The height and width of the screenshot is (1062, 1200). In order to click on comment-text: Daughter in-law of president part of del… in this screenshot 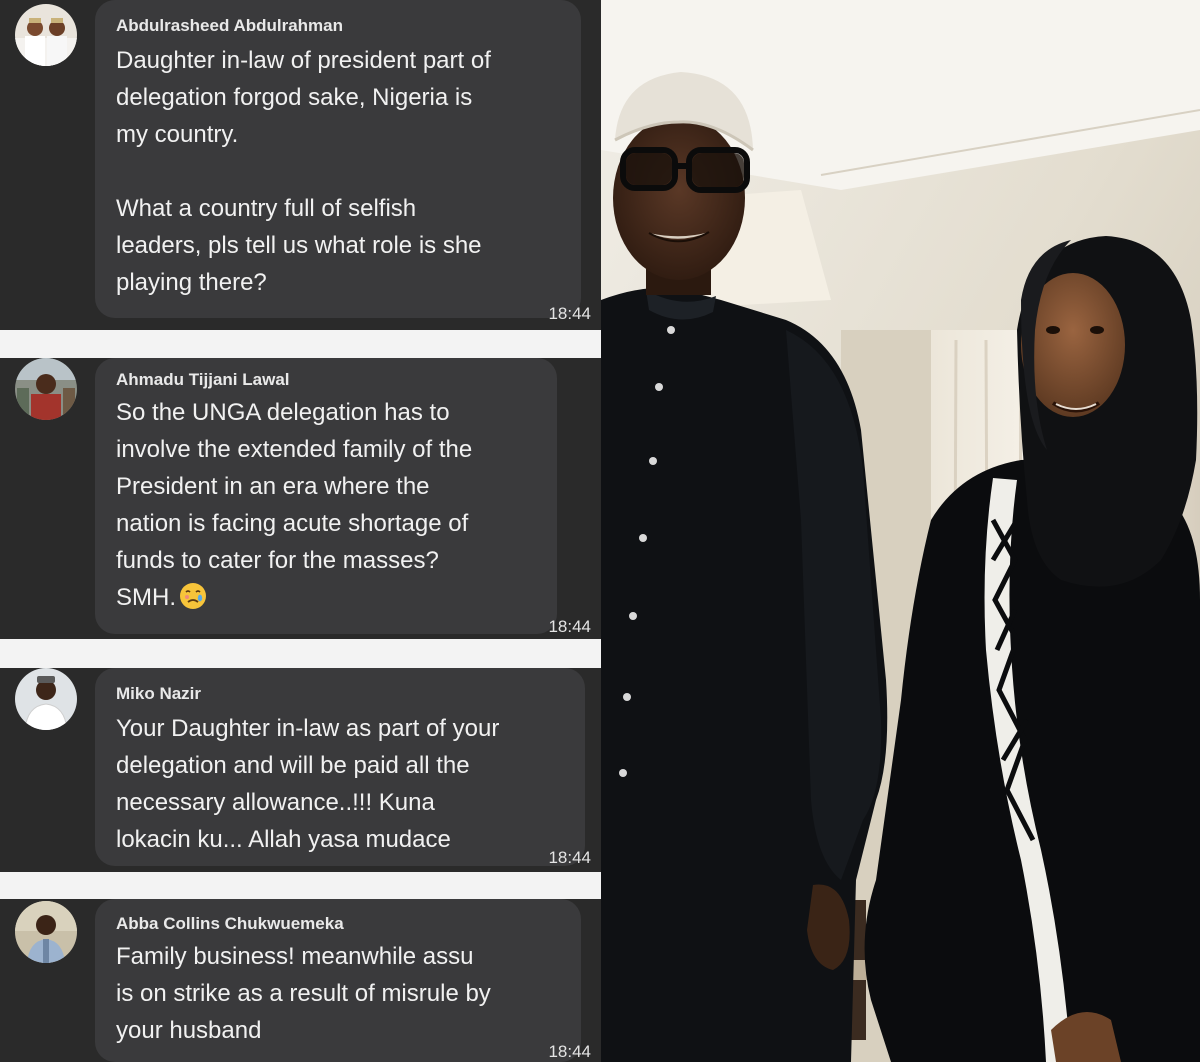, I will do `click(303, 171)`.